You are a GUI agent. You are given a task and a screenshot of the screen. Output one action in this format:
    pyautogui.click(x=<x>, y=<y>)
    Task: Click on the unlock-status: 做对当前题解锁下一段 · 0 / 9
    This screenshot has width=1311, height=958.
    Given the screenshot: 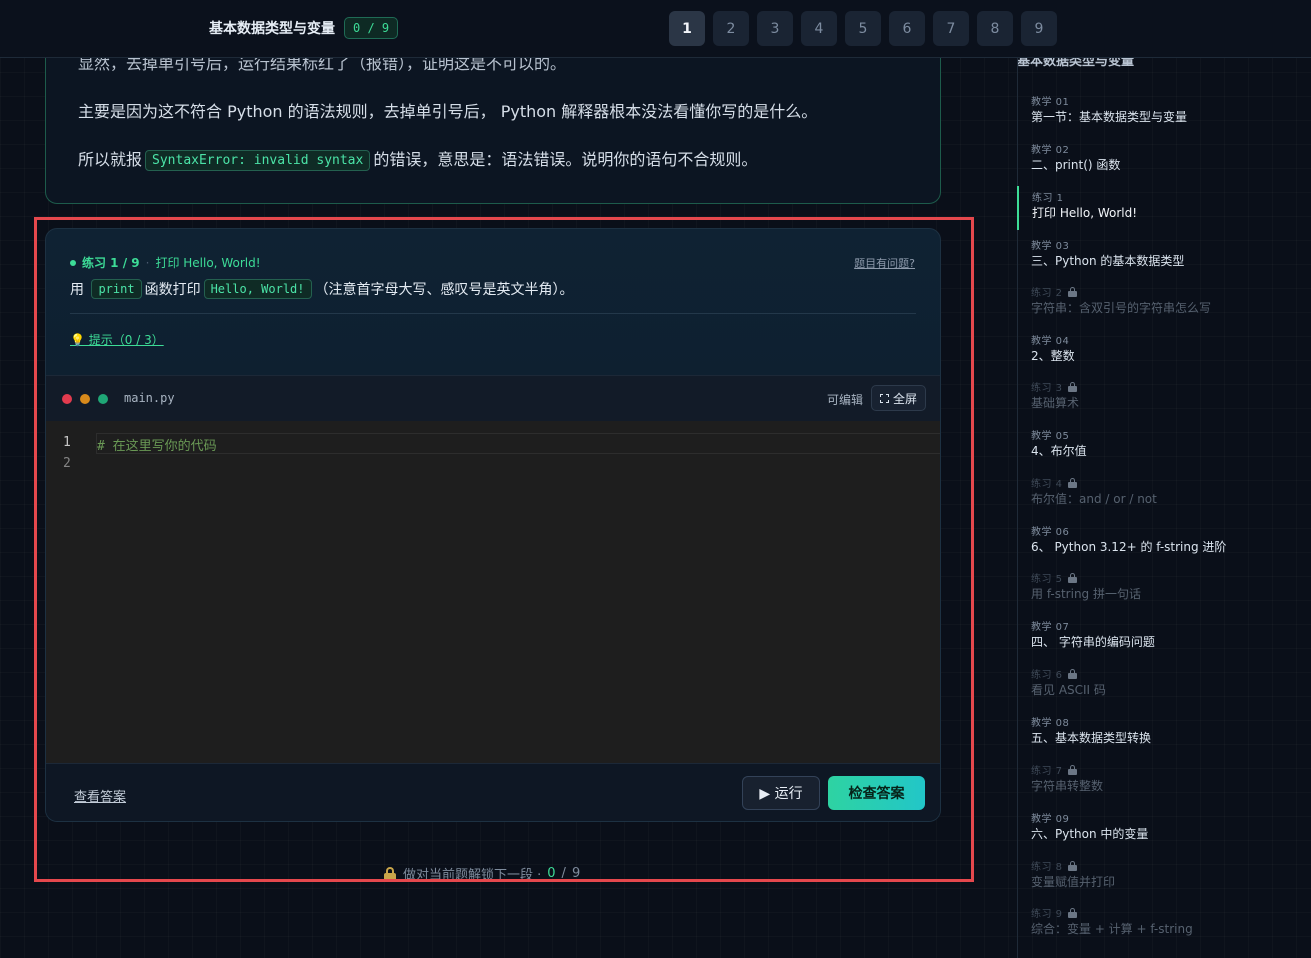 What is the action you would take?
    pyautogui.click(x=481, y=873)
    